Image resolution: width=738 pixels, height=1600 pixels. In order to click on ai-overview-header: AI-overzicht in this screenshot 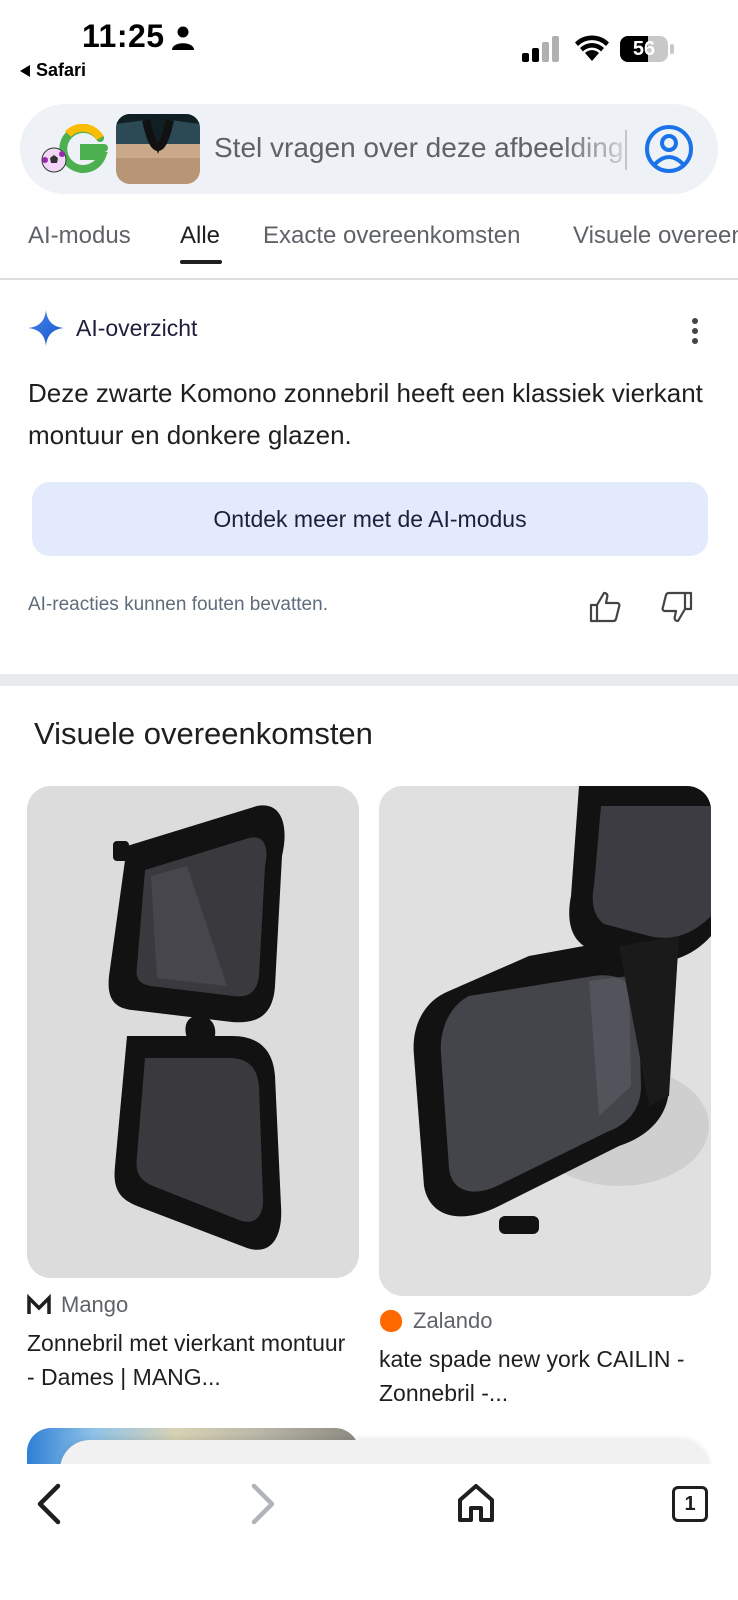, I will do `click(112, 328)`.